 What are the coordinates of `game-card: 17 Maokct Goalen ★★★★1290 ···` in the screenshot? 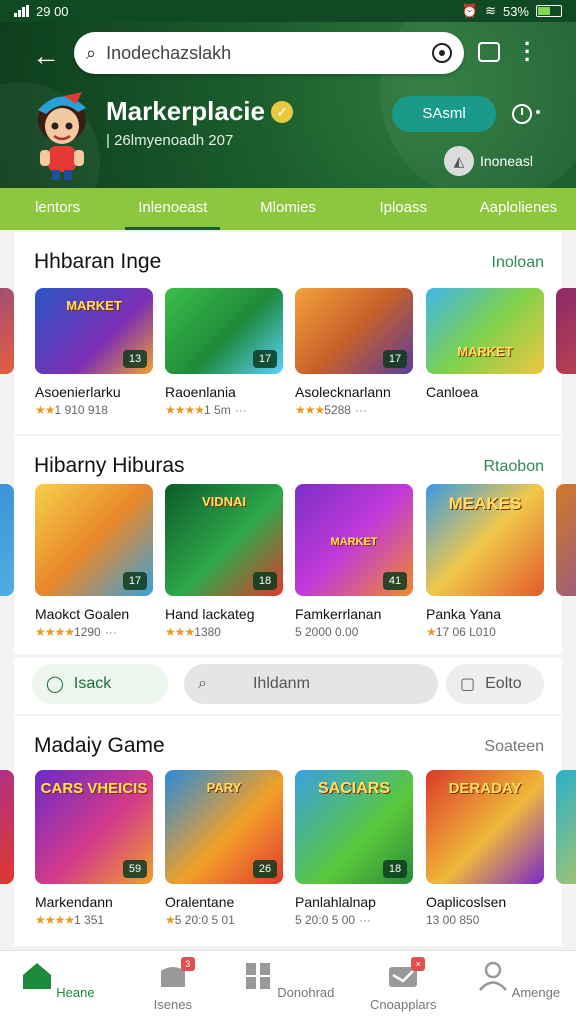 It's located at (94, 561).